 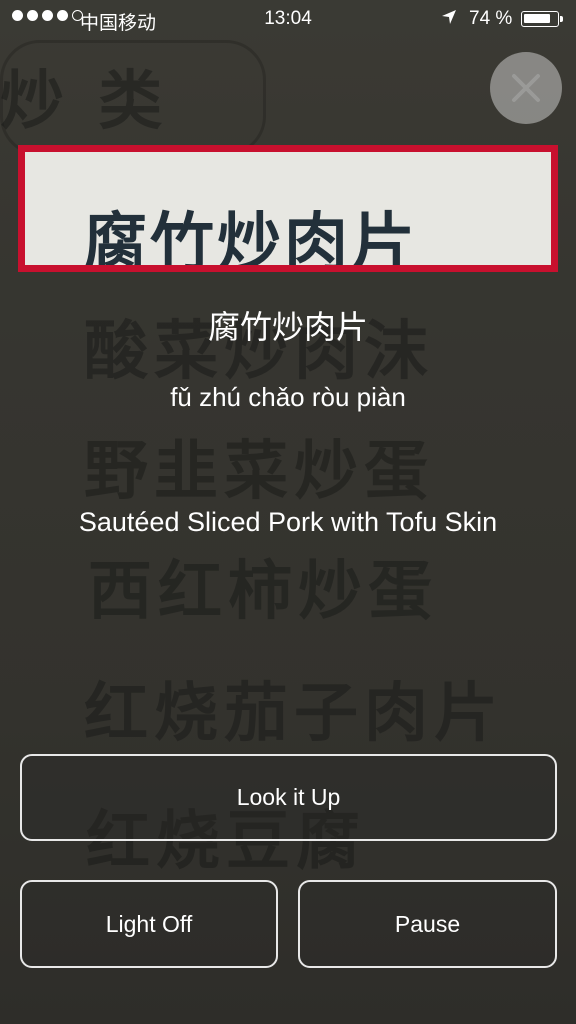 What do you see at coordinates (540, 19) in the screenshot?
I see `battery-icon` at bounding box center [540, 19].